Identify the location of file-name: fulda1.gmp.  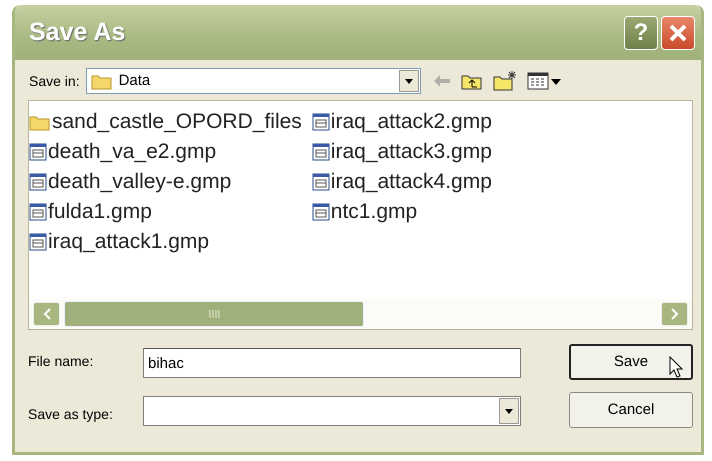
(100, 212).